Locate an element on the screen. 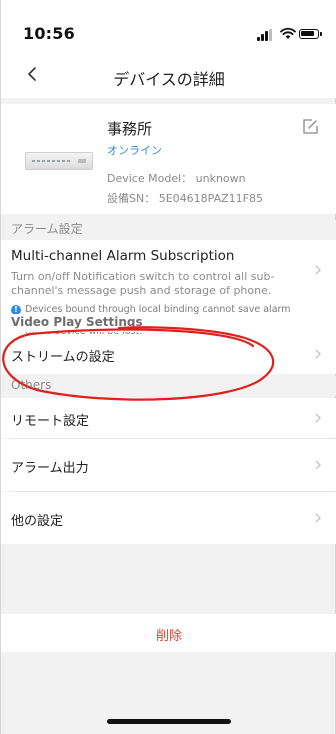 This screenshot has height=734, width=336. other-settings-row: 他の設定 is located at coordinates (168, 518).